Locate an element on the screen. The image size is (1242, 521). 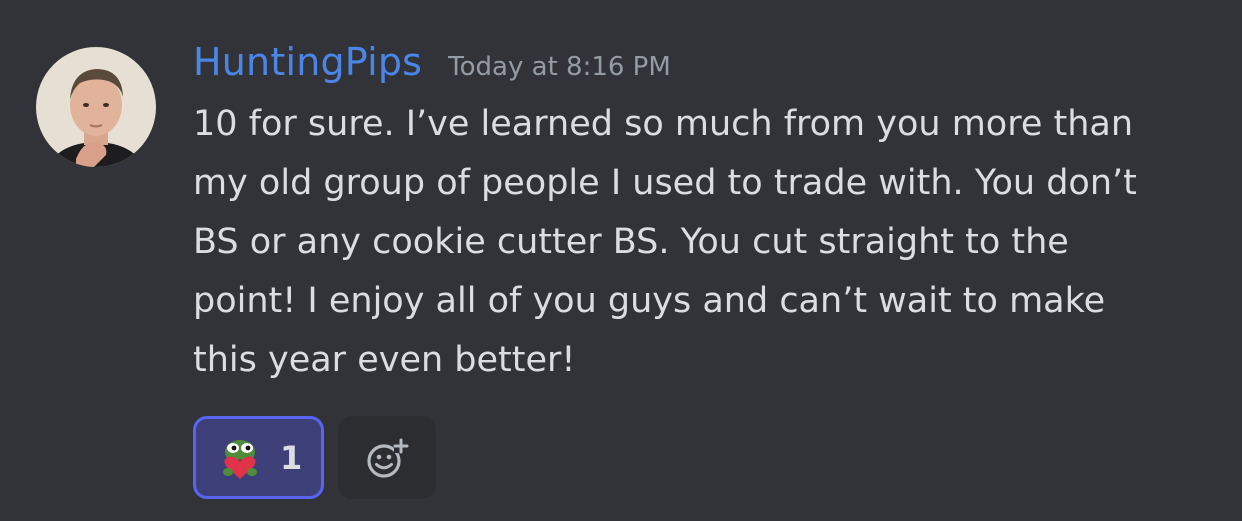
reaction-pepe-heart: 1 is located at coordinates (258, 457).